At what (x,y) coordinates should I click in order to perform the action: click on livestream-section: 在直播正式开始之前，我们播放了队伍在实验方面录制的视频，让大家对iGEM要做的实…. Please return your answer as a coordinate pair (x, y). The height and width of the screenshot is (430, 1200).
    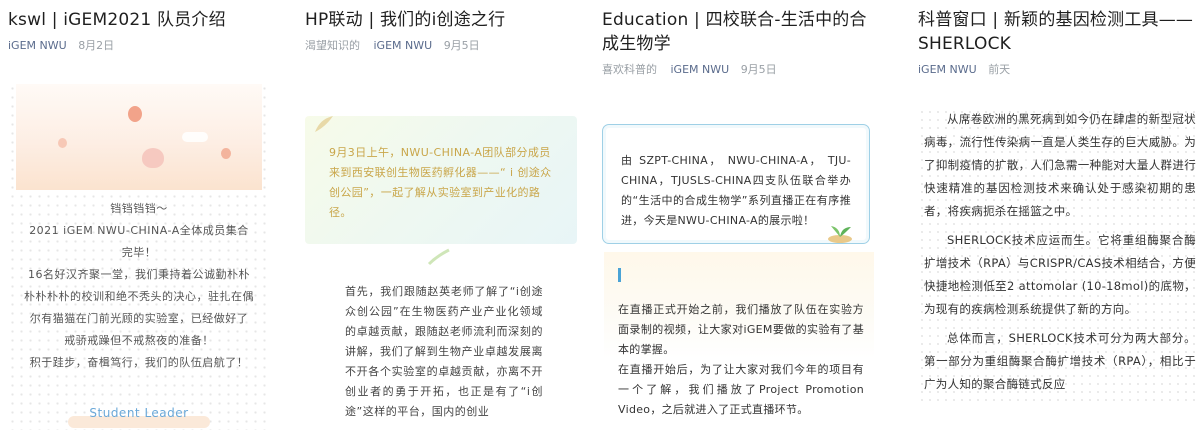
    Looking at the image, I should click on (739, 341).